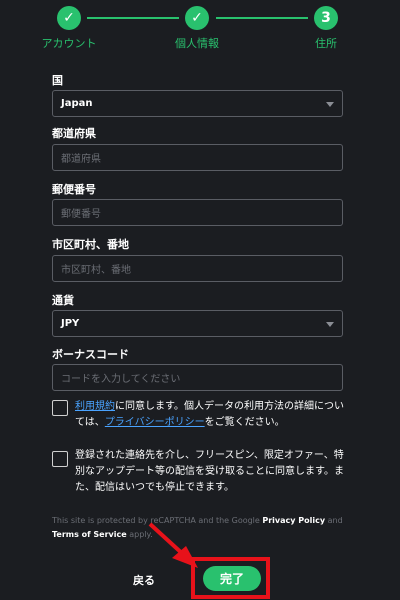 The height and width of the screenshot is (600, 400). I want to click on done-button: 完了, so click(232, 578).